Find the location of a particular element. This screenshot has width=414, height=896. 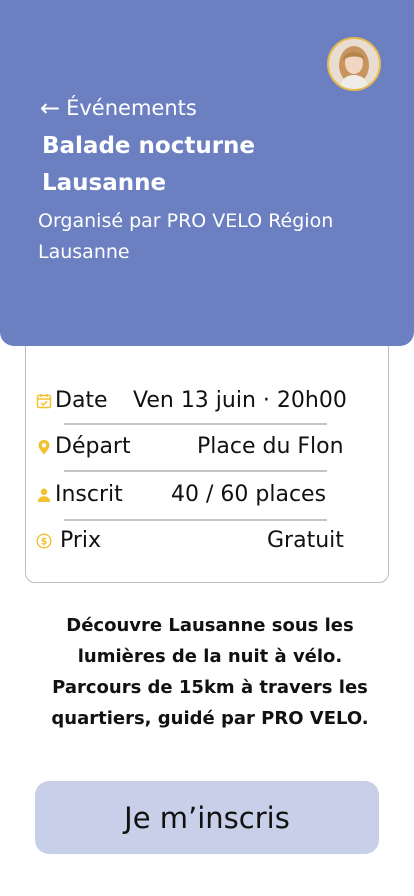

detail-label-price: Prix is located at coordinates (81, 540).